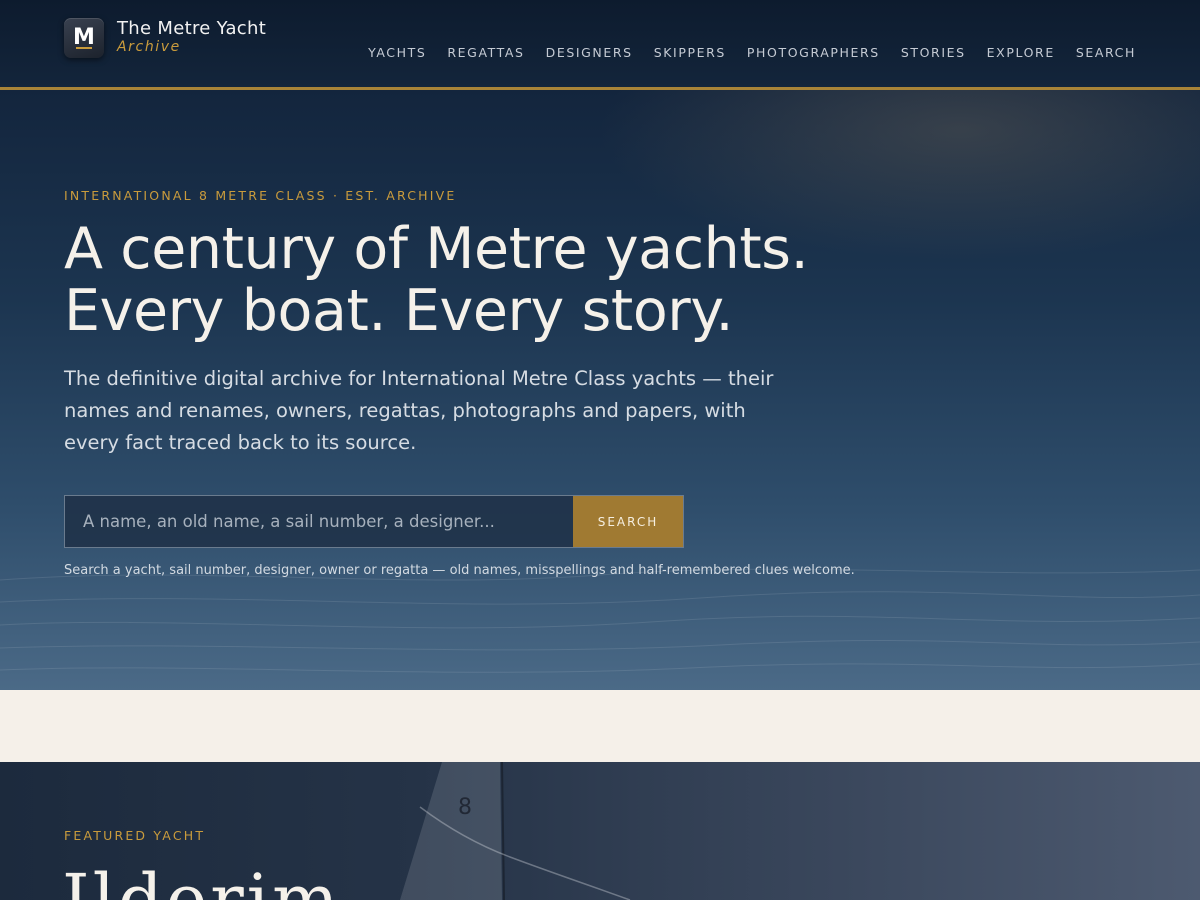 The image size is (1200, 900). I want to click on search-form: SEARCH, so click(374, 521).